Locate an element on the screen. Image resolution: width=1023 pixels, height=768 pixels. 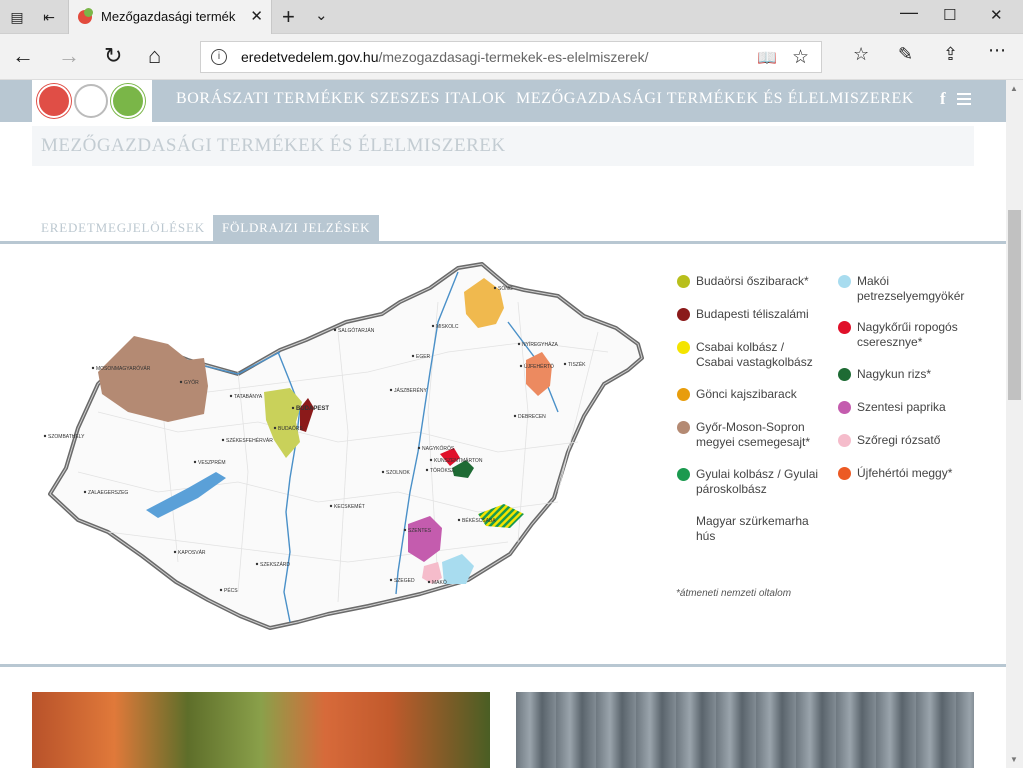
peach-photo is located at coordinates (261, 730).